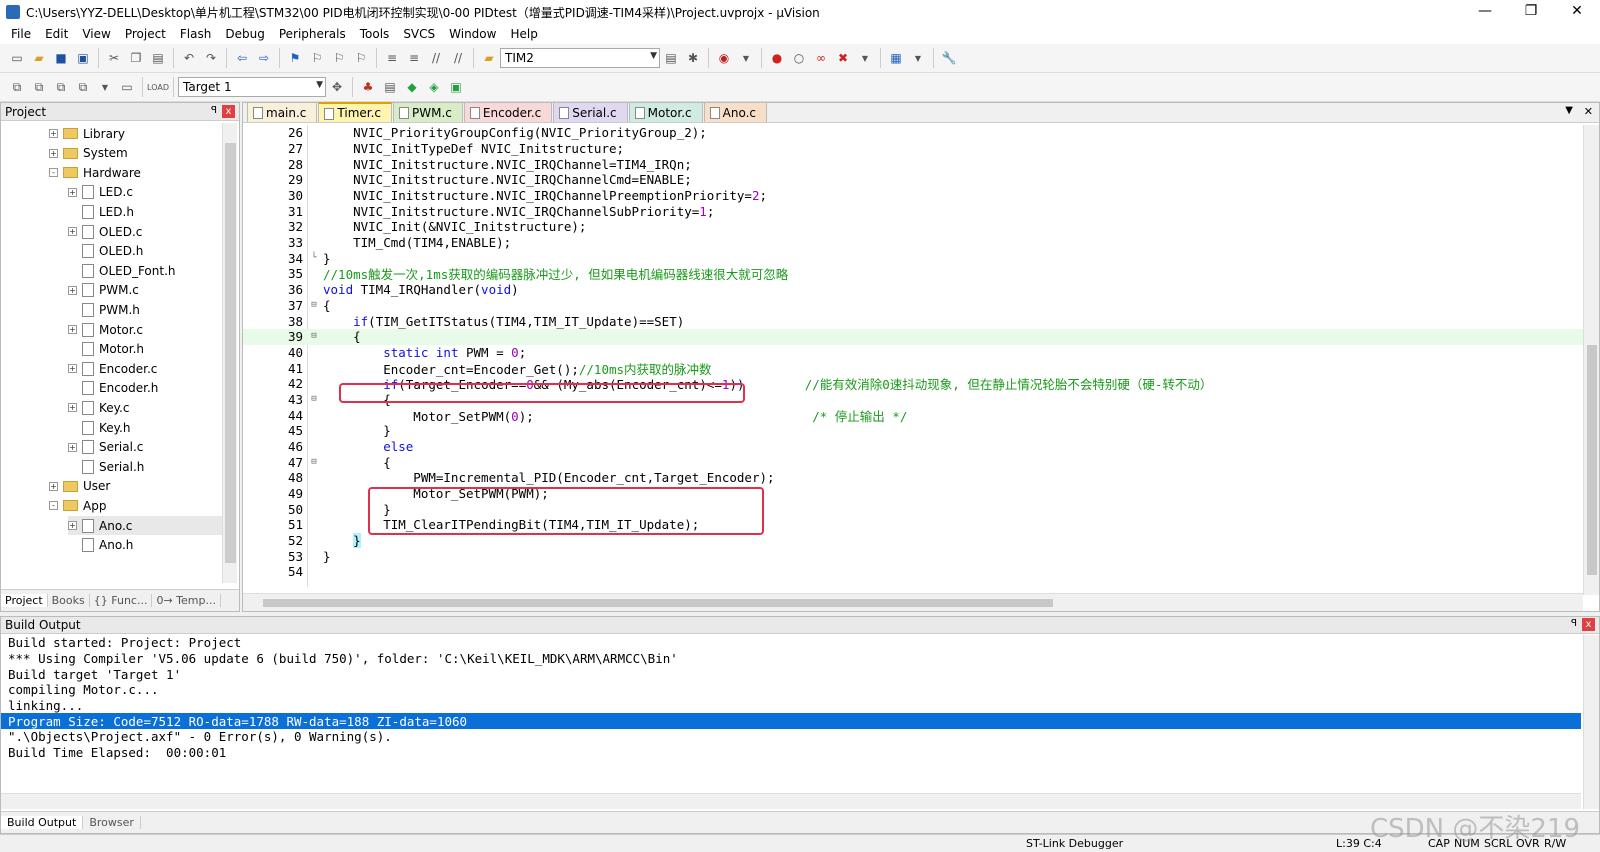 This screenshot has width=1600, height=852. What do you see at coordinates (436, 58) in the screenshot?
I see `comment-icon: //` at bounding box center [436, 58].